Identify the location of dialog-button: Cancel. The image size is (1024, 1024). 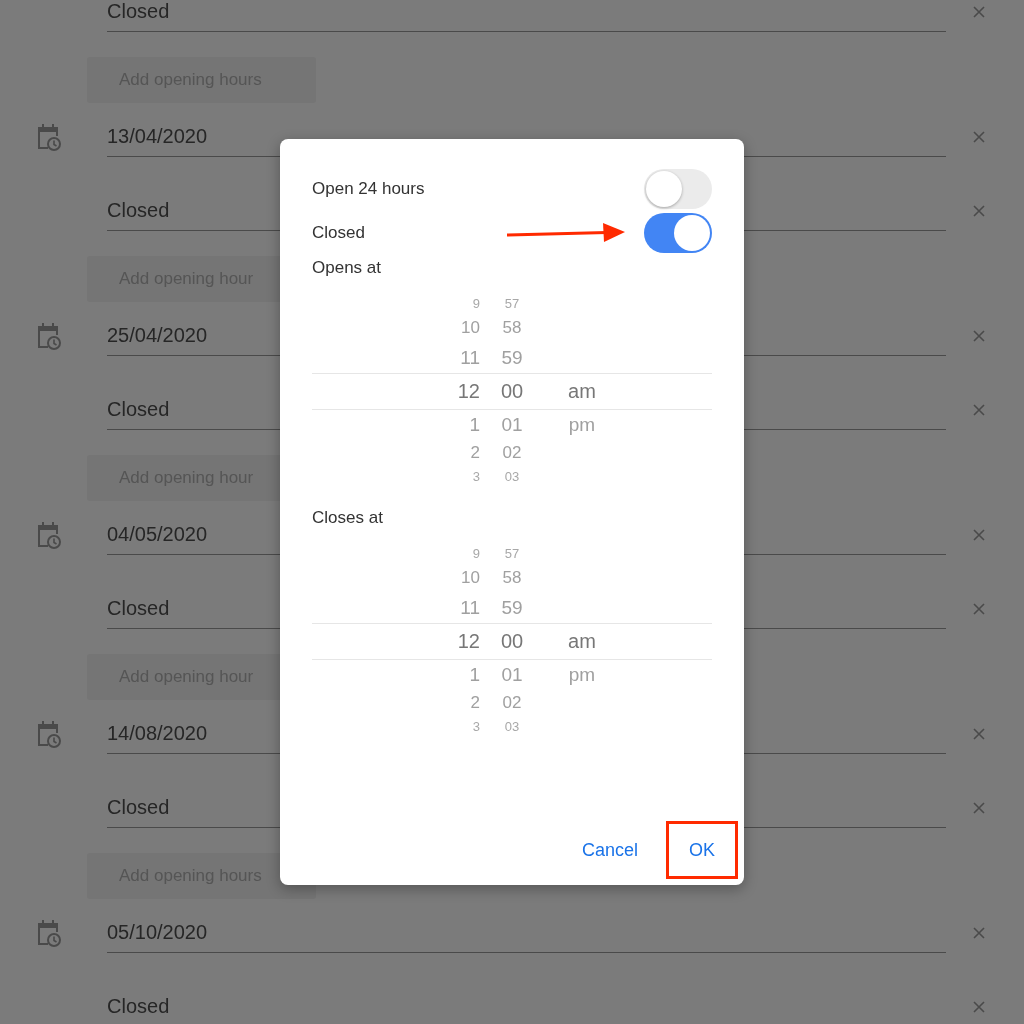
(610, 850).